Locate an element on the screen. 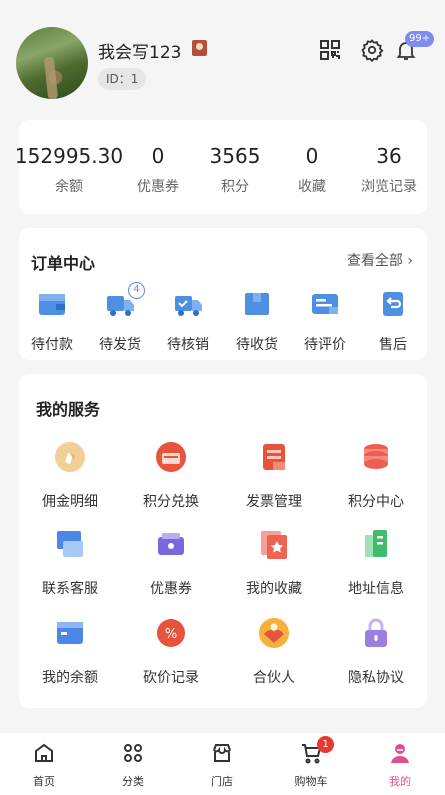 The width and height of the screenshot is (445, 795). service-partner: 合伙人 is located at coordinates (274, 651).